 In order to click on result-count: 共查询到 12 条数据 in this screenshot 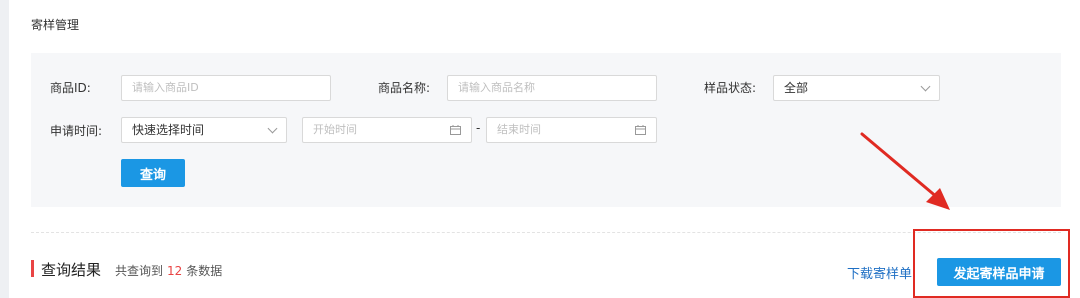, I will do `click(168, 270)`.